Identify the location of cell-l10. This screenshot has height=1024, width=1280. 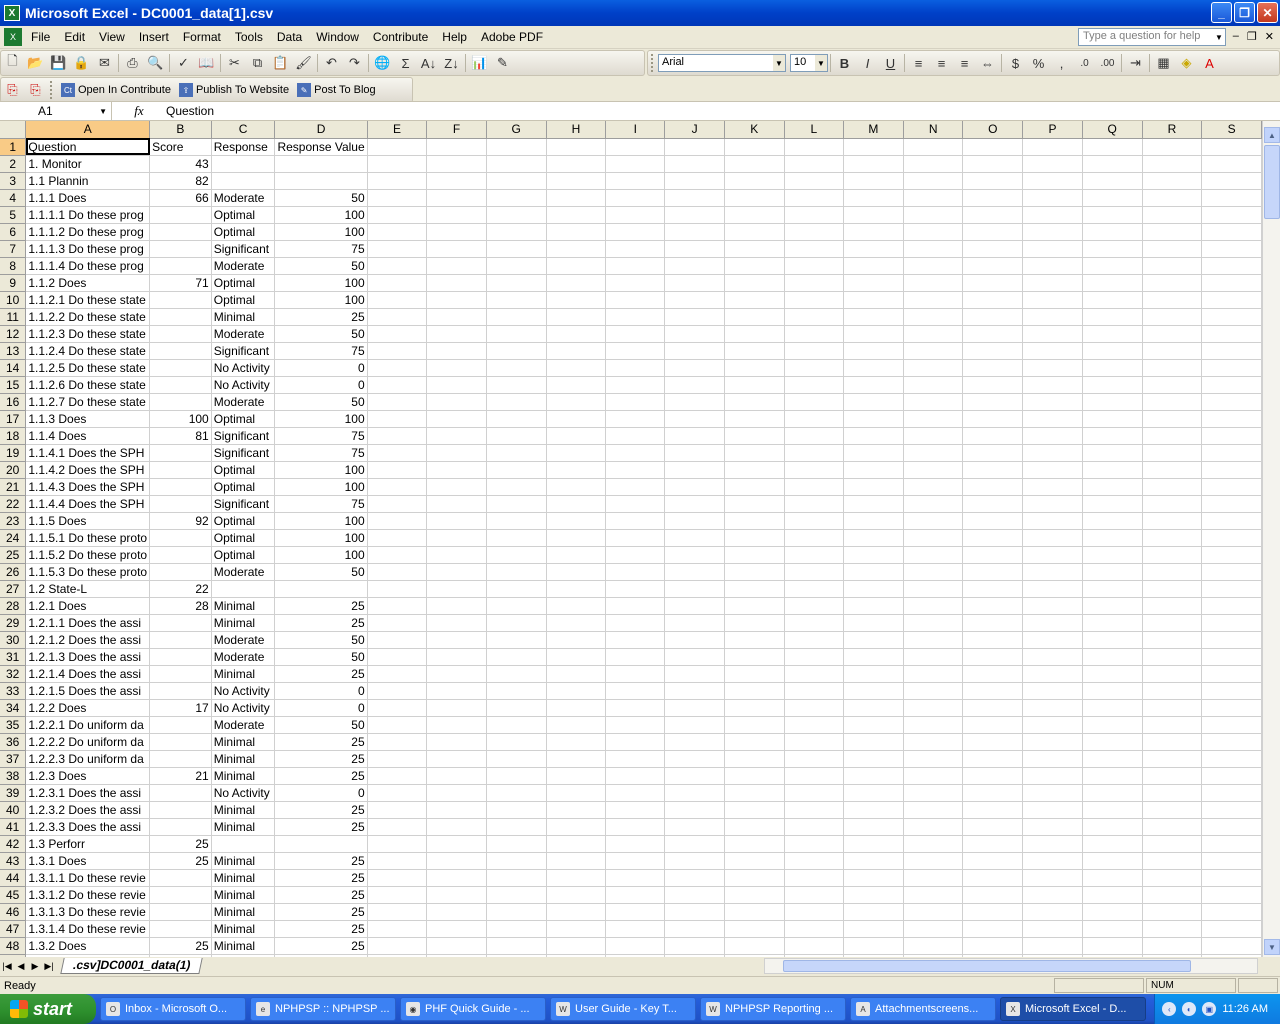
(814, 300).